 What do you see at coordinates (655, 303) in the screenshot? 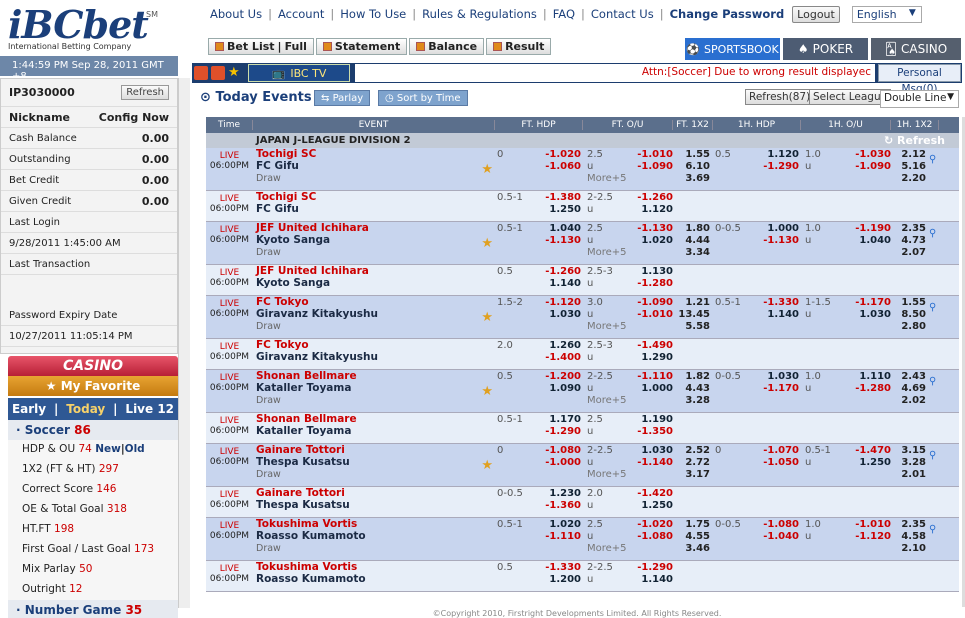
I see `over-odds: -1.090` at bounding box center [655, 303].